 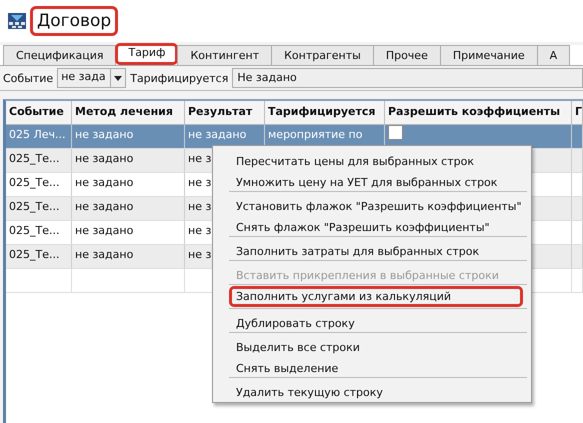 What do you see at coordinates (179, 78) in the screenshot?
I see `tariff-label: Тарифицируется` at bounding box center [179, 78].